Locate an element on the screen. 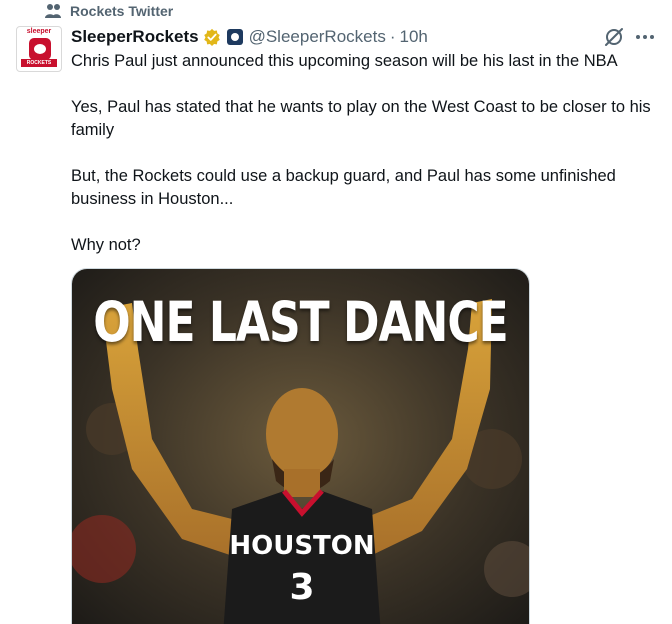  community-label: Rockets Twitter is located at coordinates (122, 11).